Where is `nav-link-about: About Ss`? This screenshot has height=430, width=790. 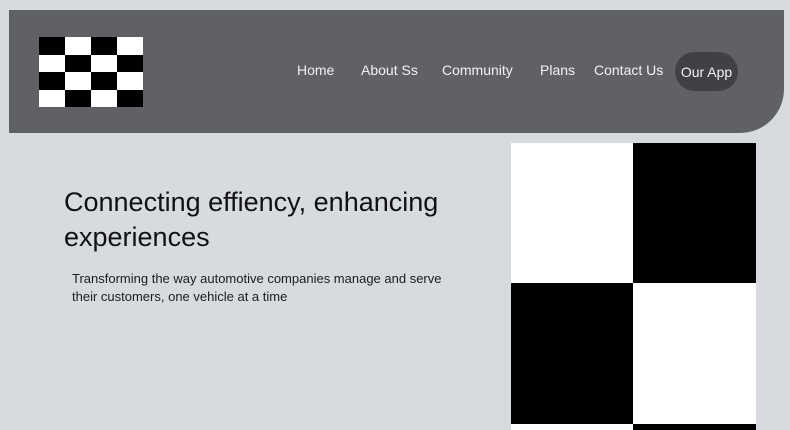 nav-link-about: About Ss is located at coordinates (389, 70).